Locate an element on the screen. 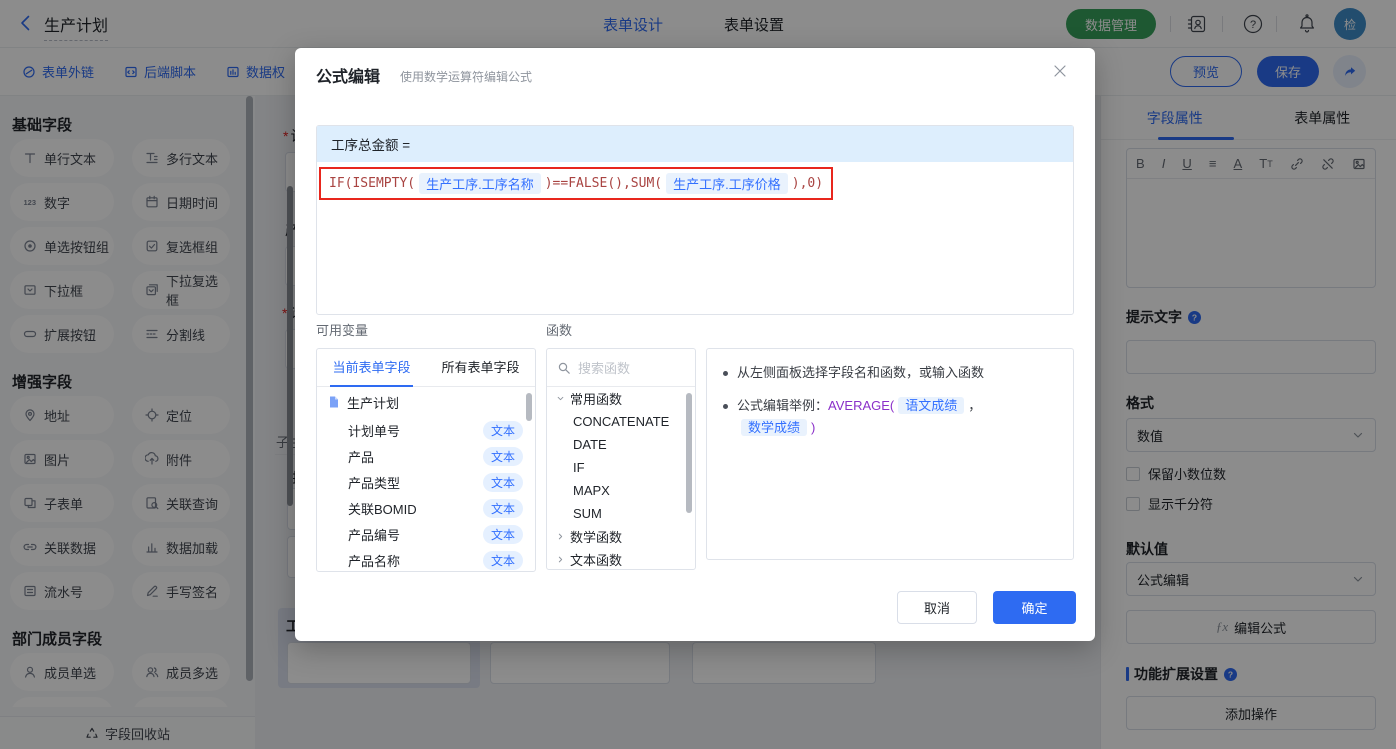 This screenshot has height=749, width=1396. search-placeholder: 搜索函数 is located at coordinates (604, 368).